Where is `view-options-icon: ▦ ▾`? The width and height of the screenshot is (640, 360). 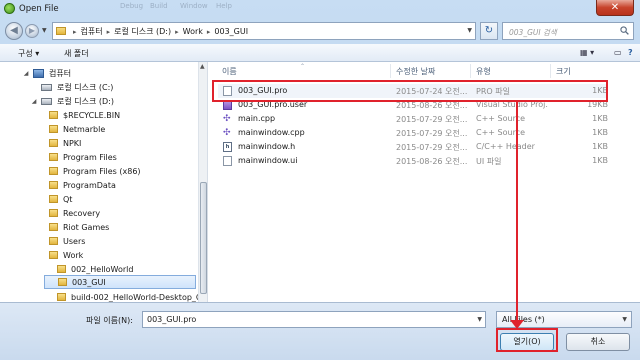
view-options-icon: ▦ ▾ is located at coordinates (587, 52).